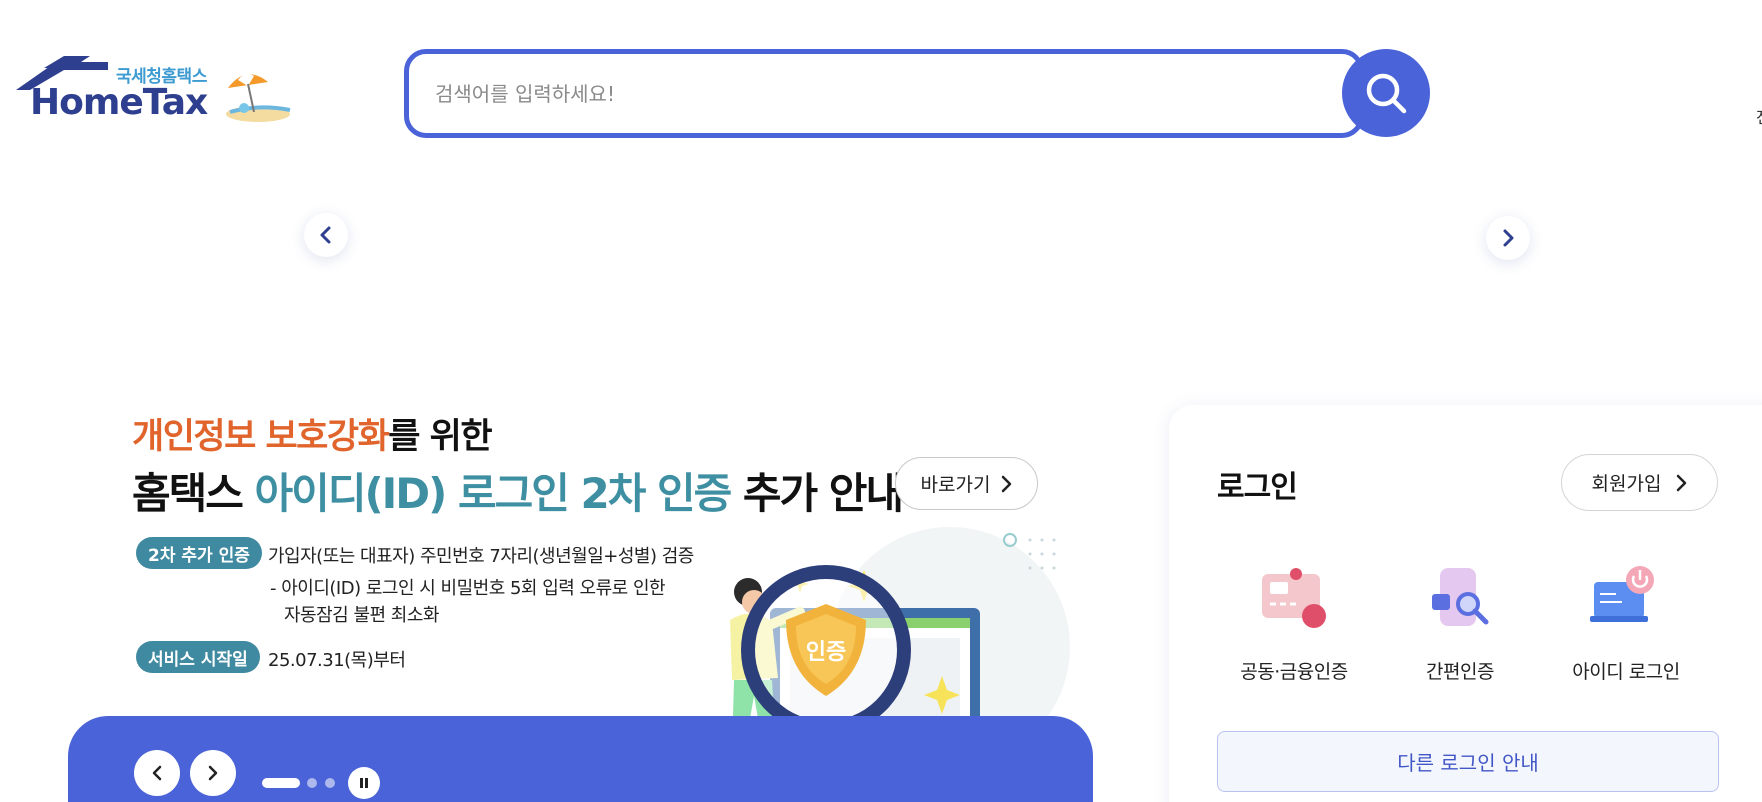 This screenshot has width=1762, height=802. What do you see at coordinates (281, 783) in the screenshot?
I see `banner-indicator-active` at bounding box center [281, 783].